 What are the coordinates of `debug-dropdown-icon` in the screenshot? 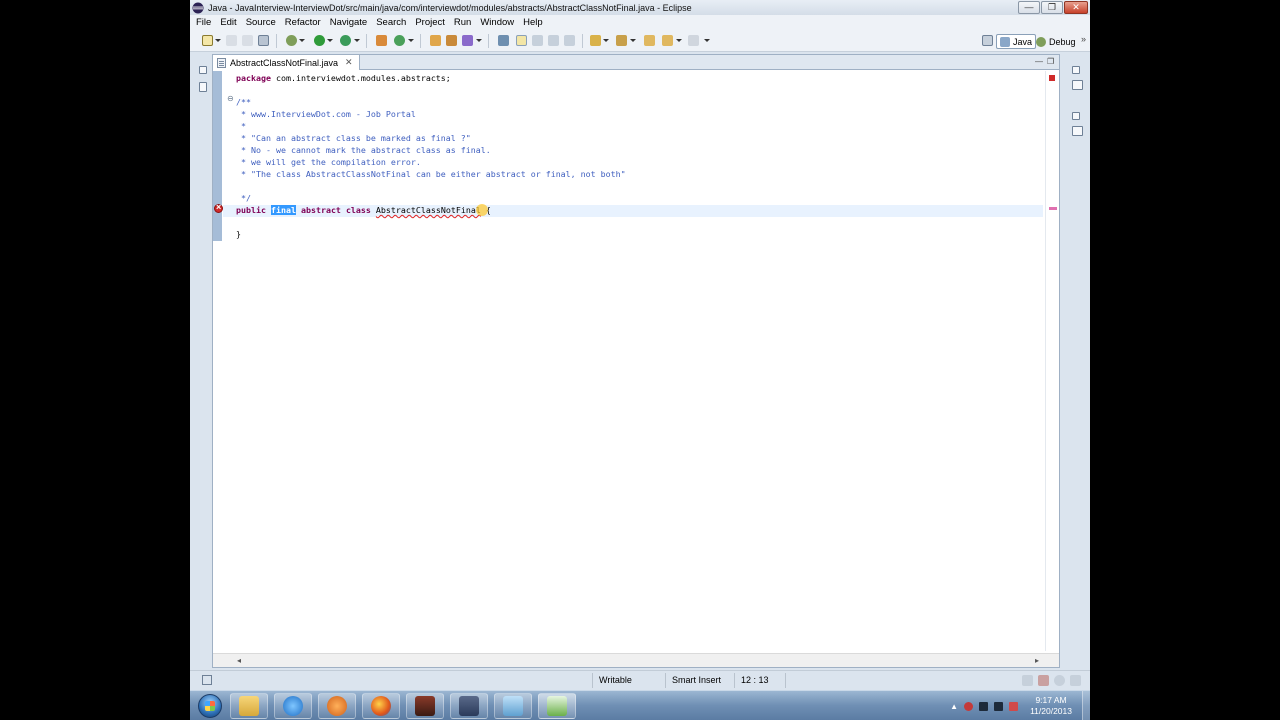 It's located at (302, 40).